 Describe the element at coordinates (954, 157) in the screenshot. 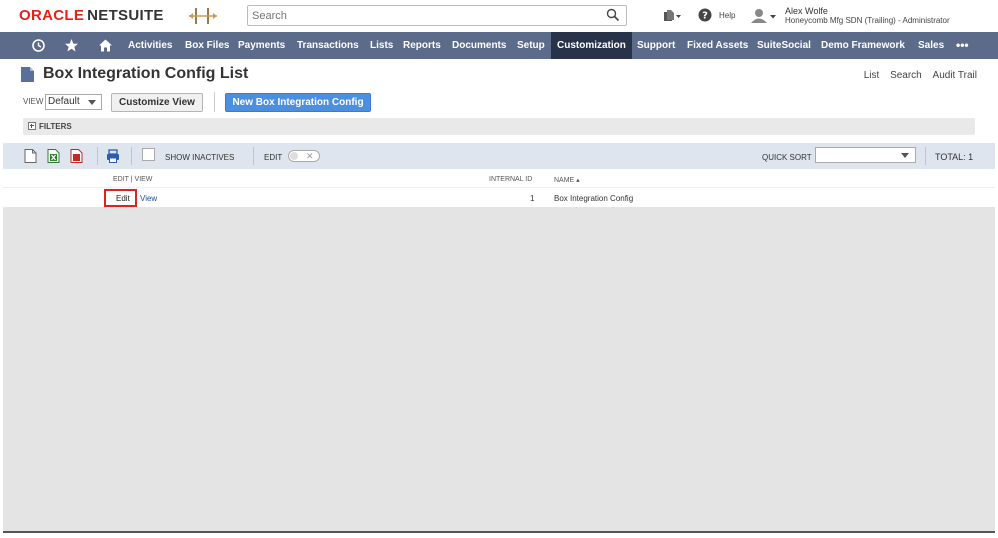

I see `total-count: TOTAL: 1` at that location.